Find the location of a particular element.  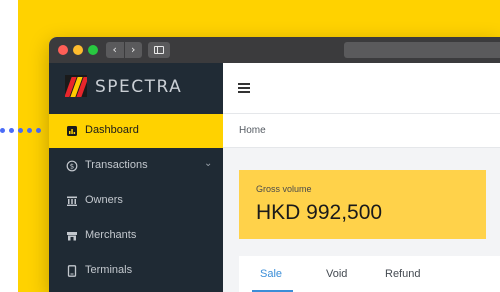

browser-titlebar: ‹ › is located at coordinates (274, 50).